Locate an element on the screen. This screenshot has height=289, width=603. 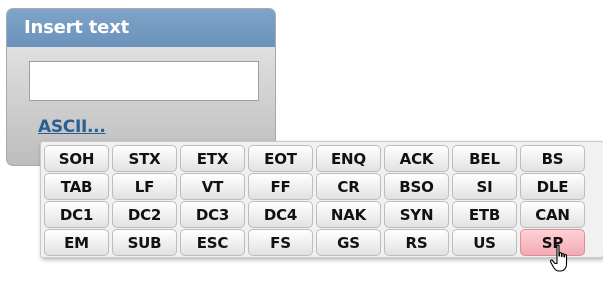
ascii-key-enq: ENQ is located at coordinates (348, 158).